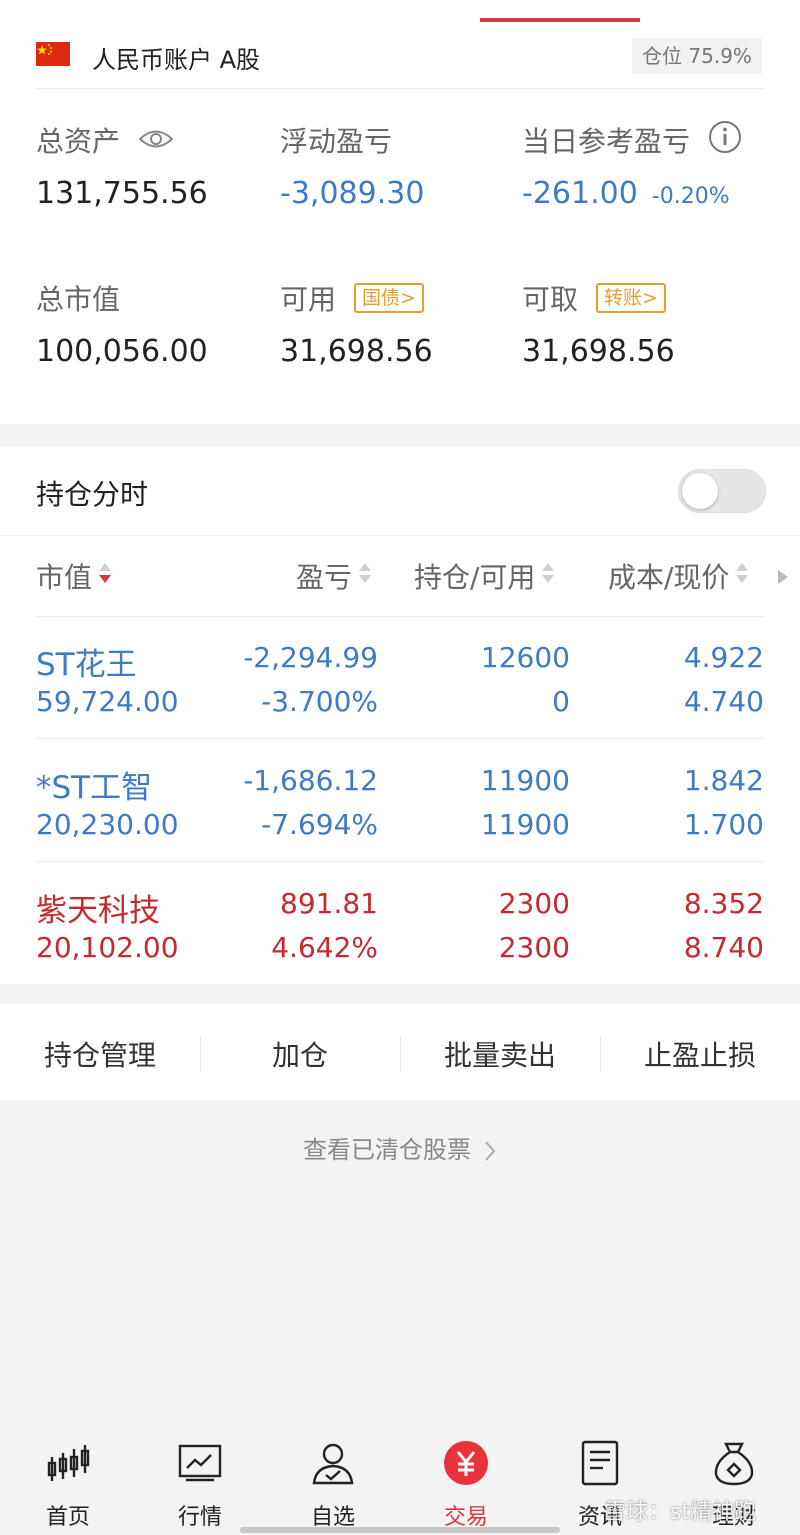  Describe the element at coordinates (336, 141) in the screenshot. I see `floating-pl-label: 浮动盈亏` at that location.